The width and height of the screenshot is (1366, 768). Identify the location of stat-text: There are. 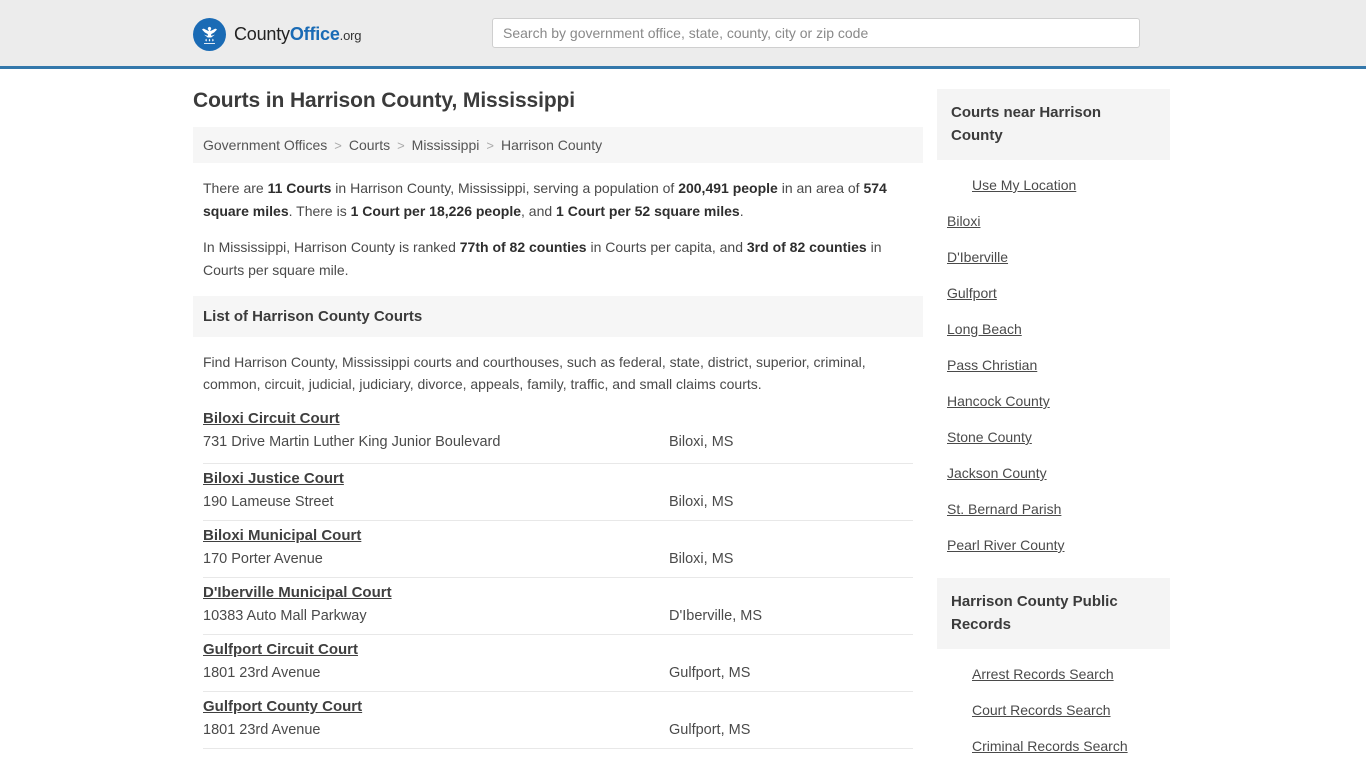
(235, 188).